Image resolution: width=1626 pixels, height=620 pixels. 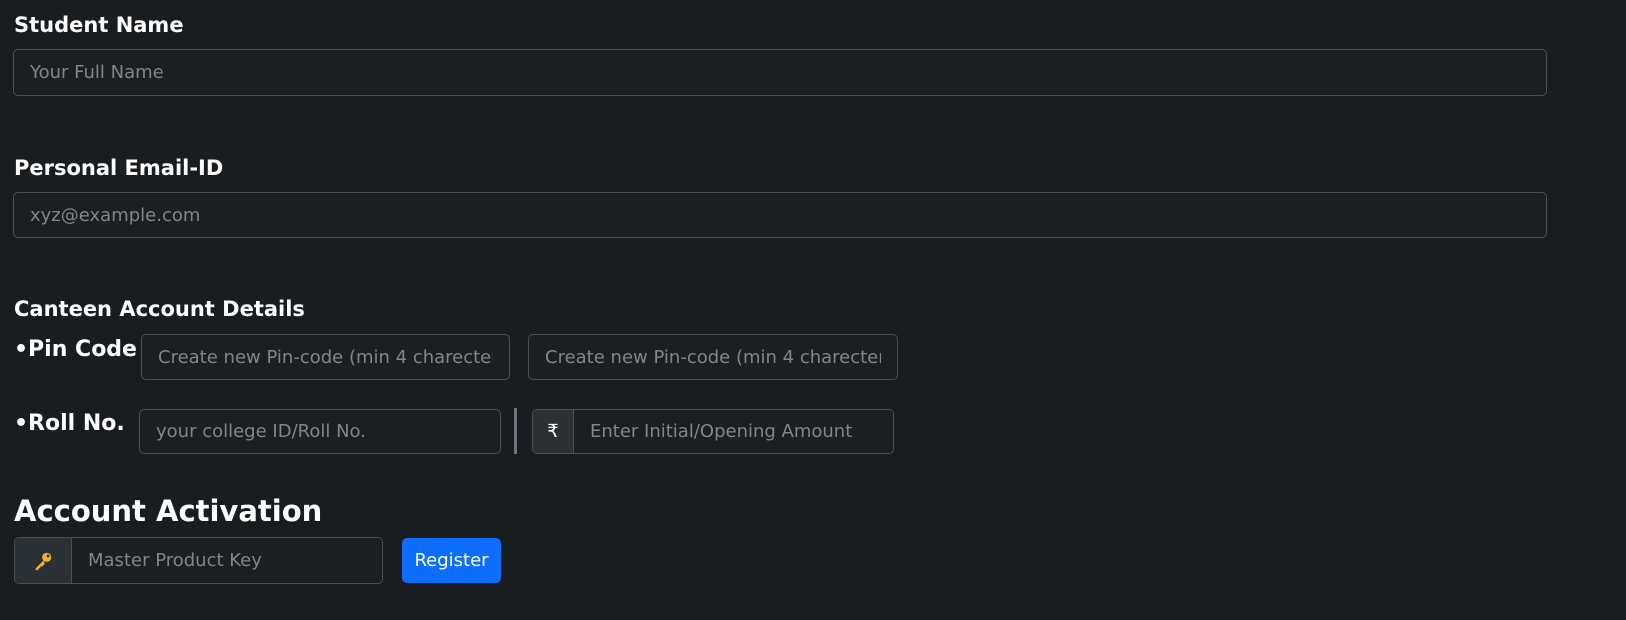 What do you see at coordinates (451, 560) in the screenshot?
I see `register-button: Register` at bounding box center [451, 560].